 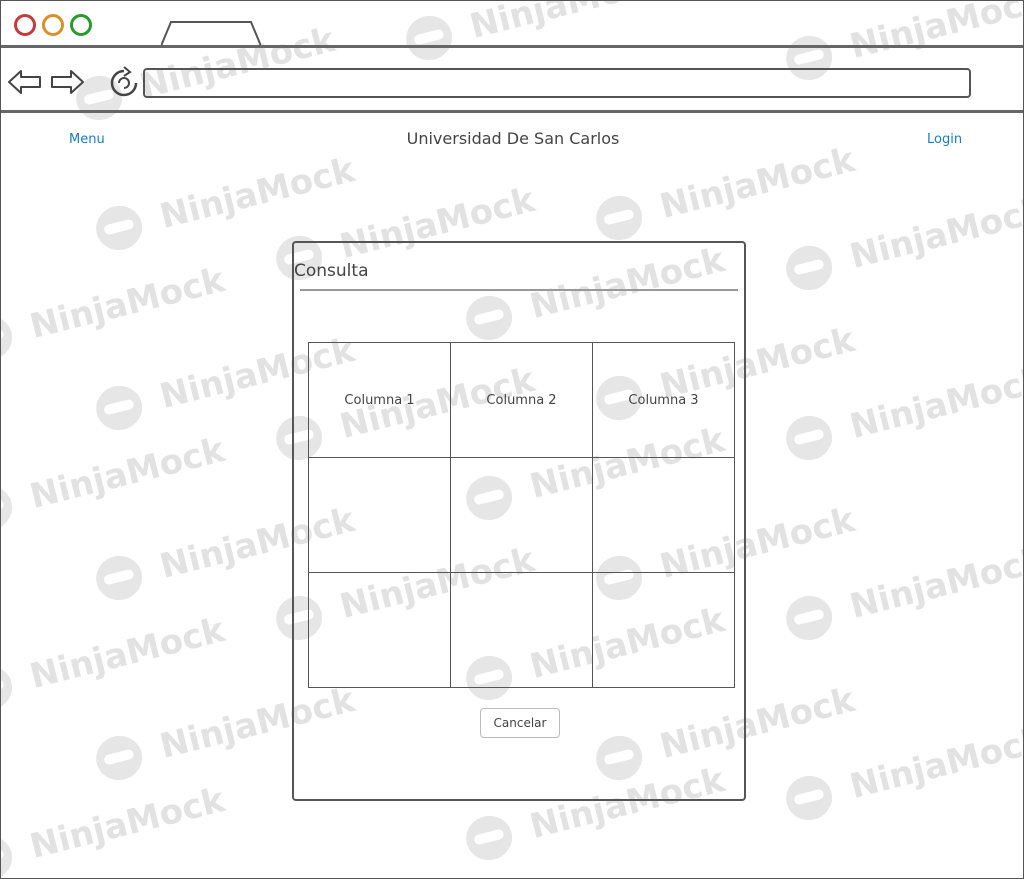 I want to click on panel-title: Consulta, so click(x=331, y=271).